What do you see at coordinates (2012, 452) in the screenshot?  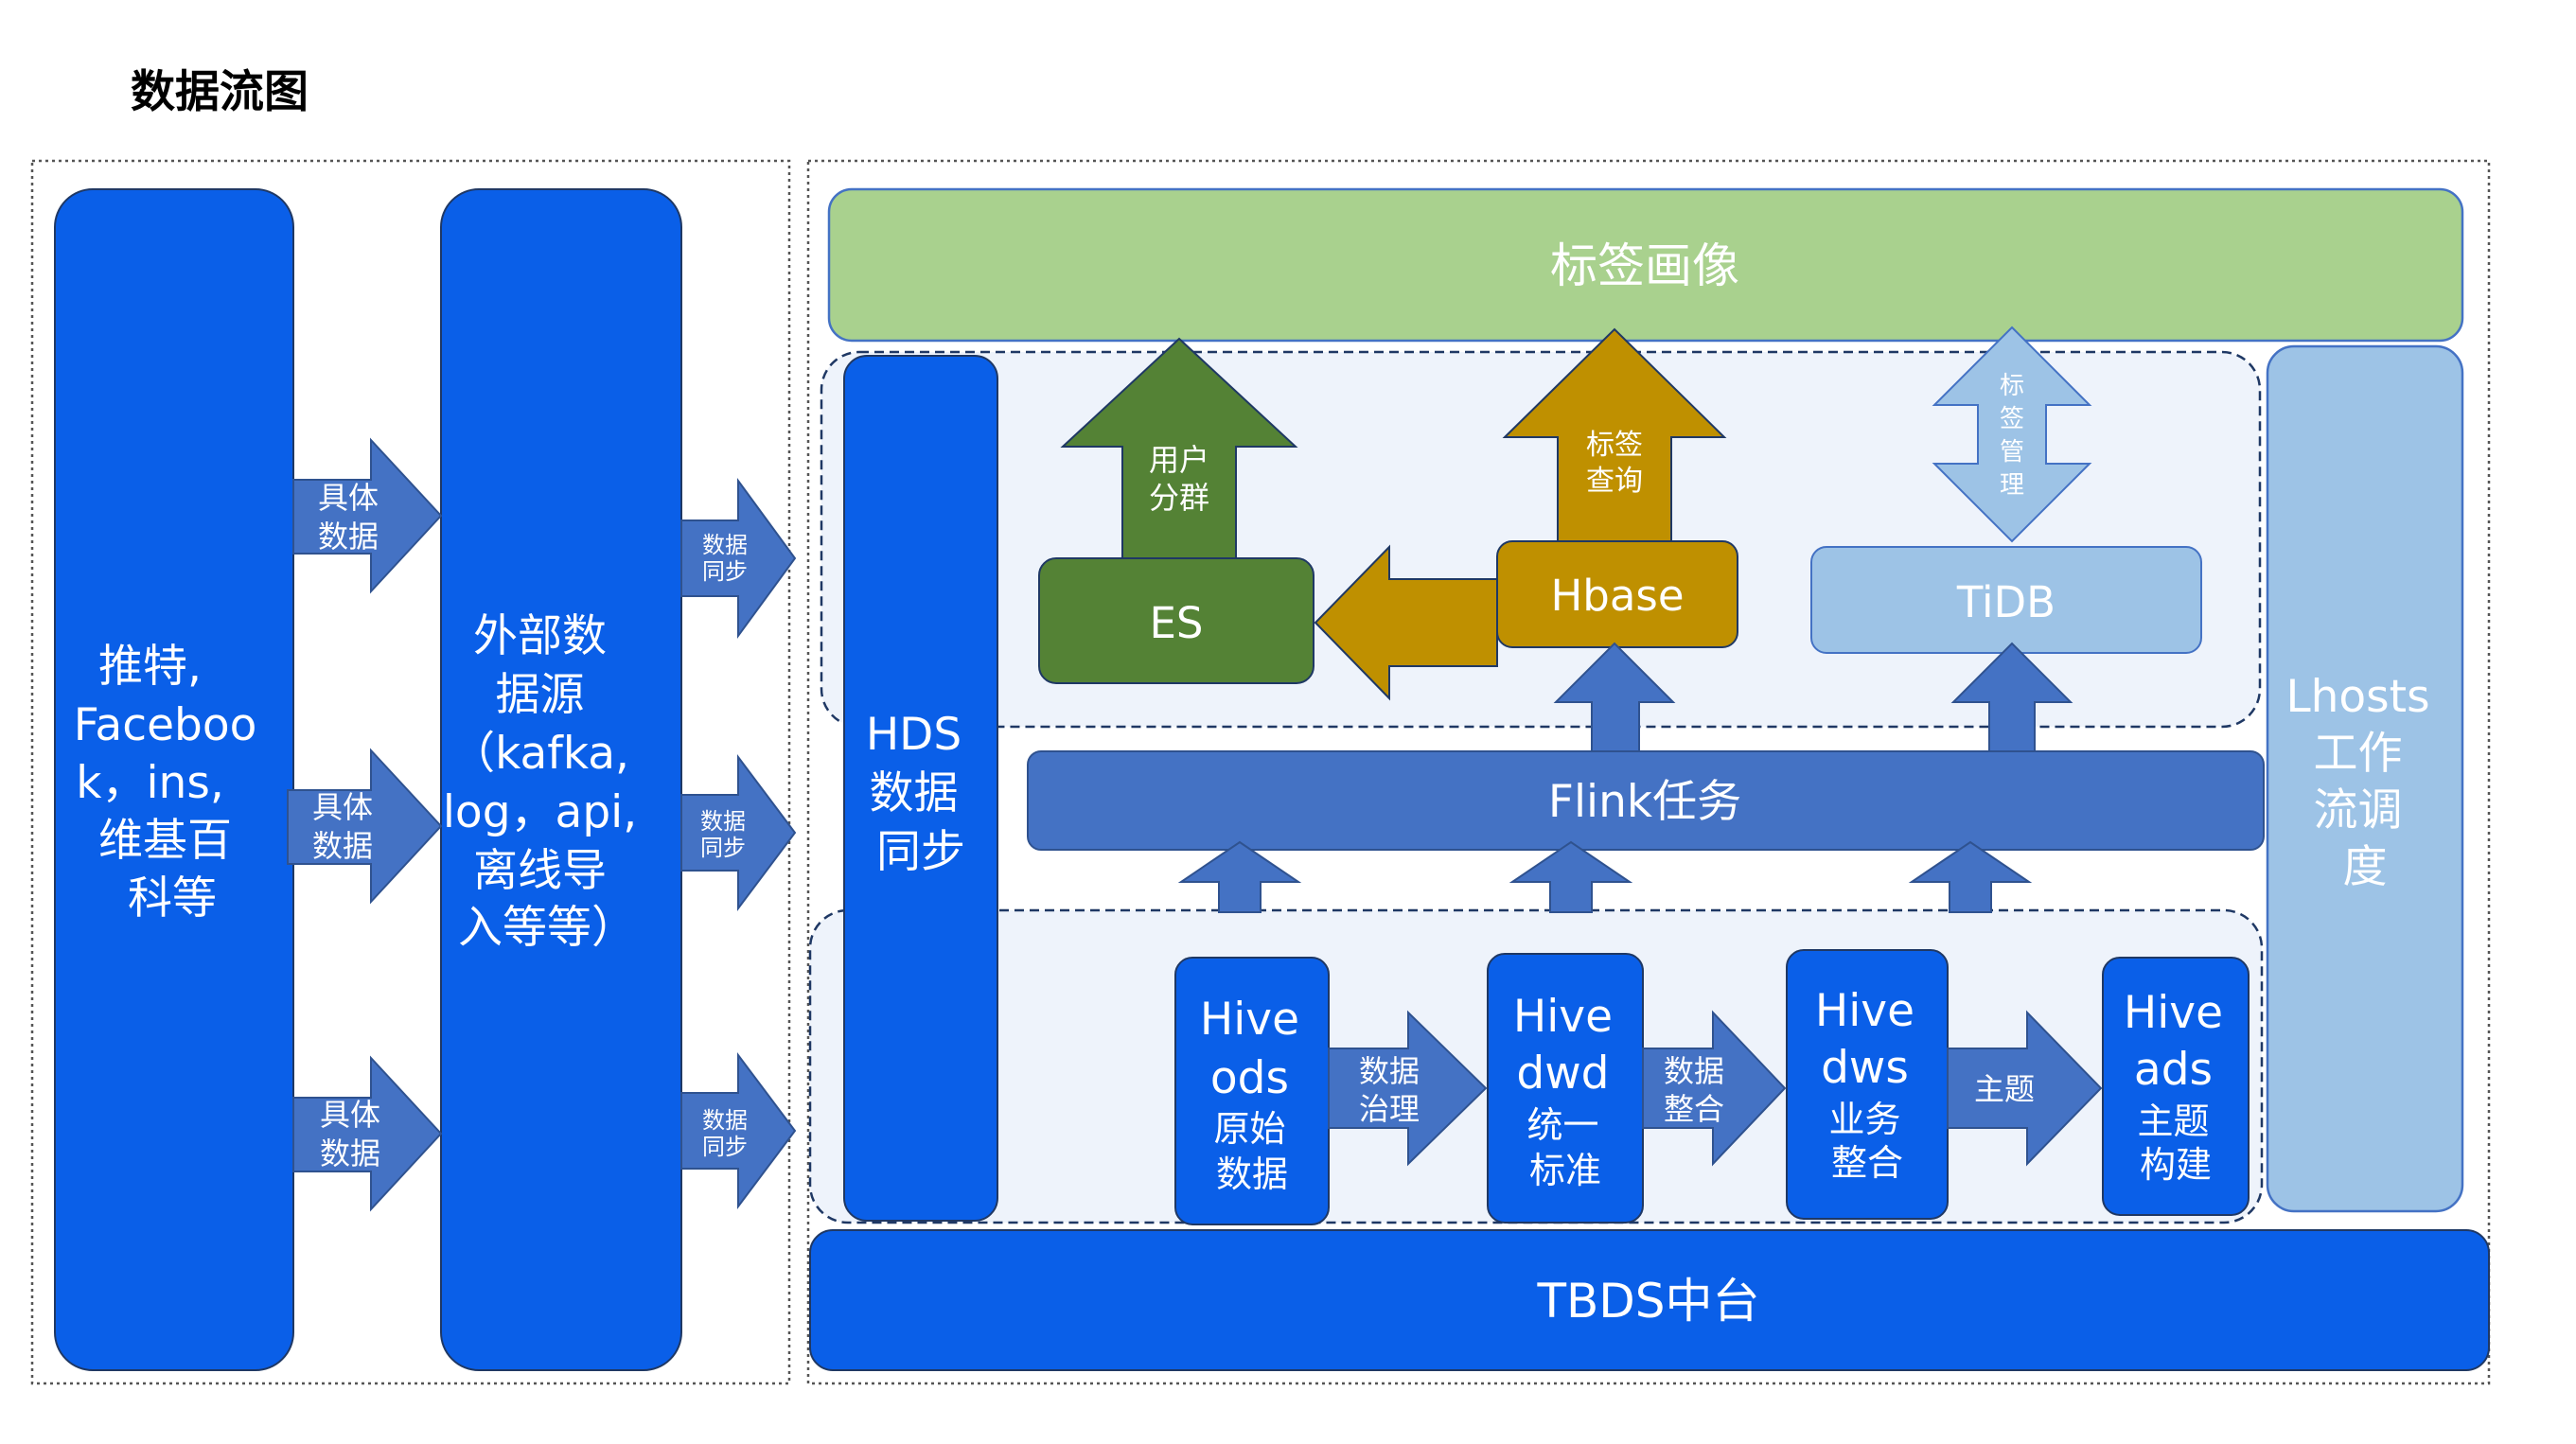 I see `tag-manage-line-3: 管` at bounding box center [2012, 452].